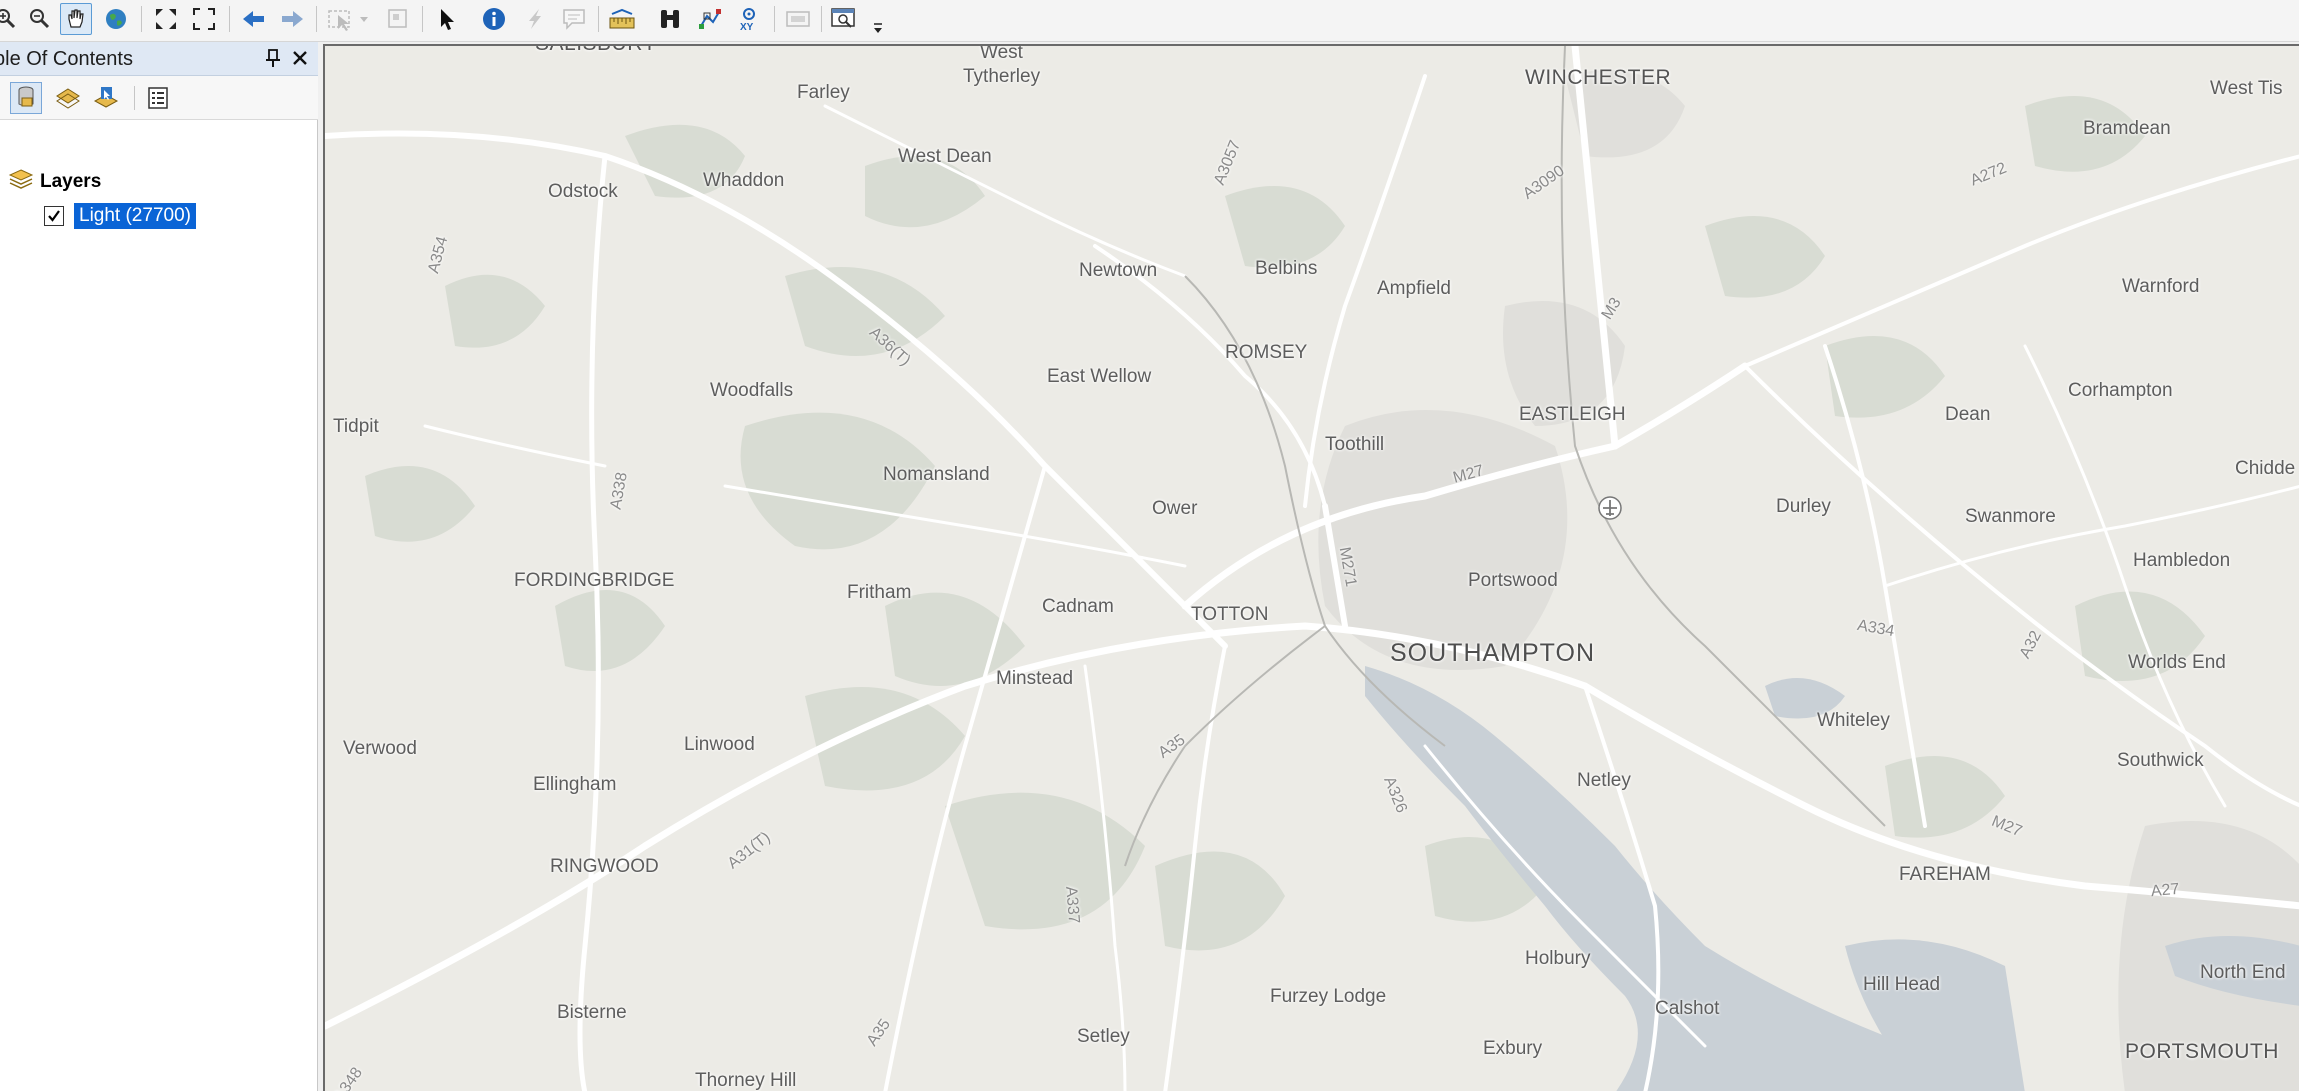 The height and width of the screenshot is (1091, 2299). I want to click on place-label: WINCHESTER, so click(1598, 77).